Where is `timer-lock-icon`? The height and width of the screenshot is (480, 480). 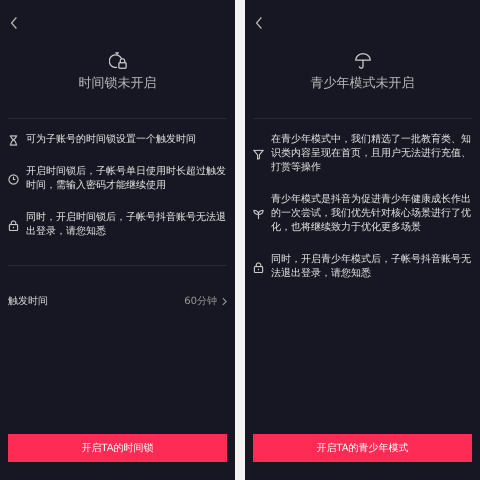
timer-lock-icon is located at coordinates (117, 61).